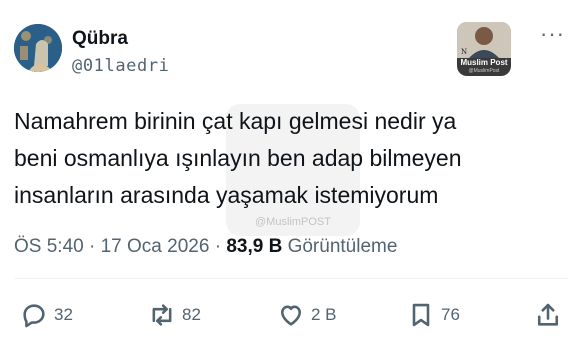 The height and width of the screenshot is (349, 582). What do you see at coordinates (484, 40) in the screenshot?
I see `badge-photo: N` at bounding box center [484, 40].